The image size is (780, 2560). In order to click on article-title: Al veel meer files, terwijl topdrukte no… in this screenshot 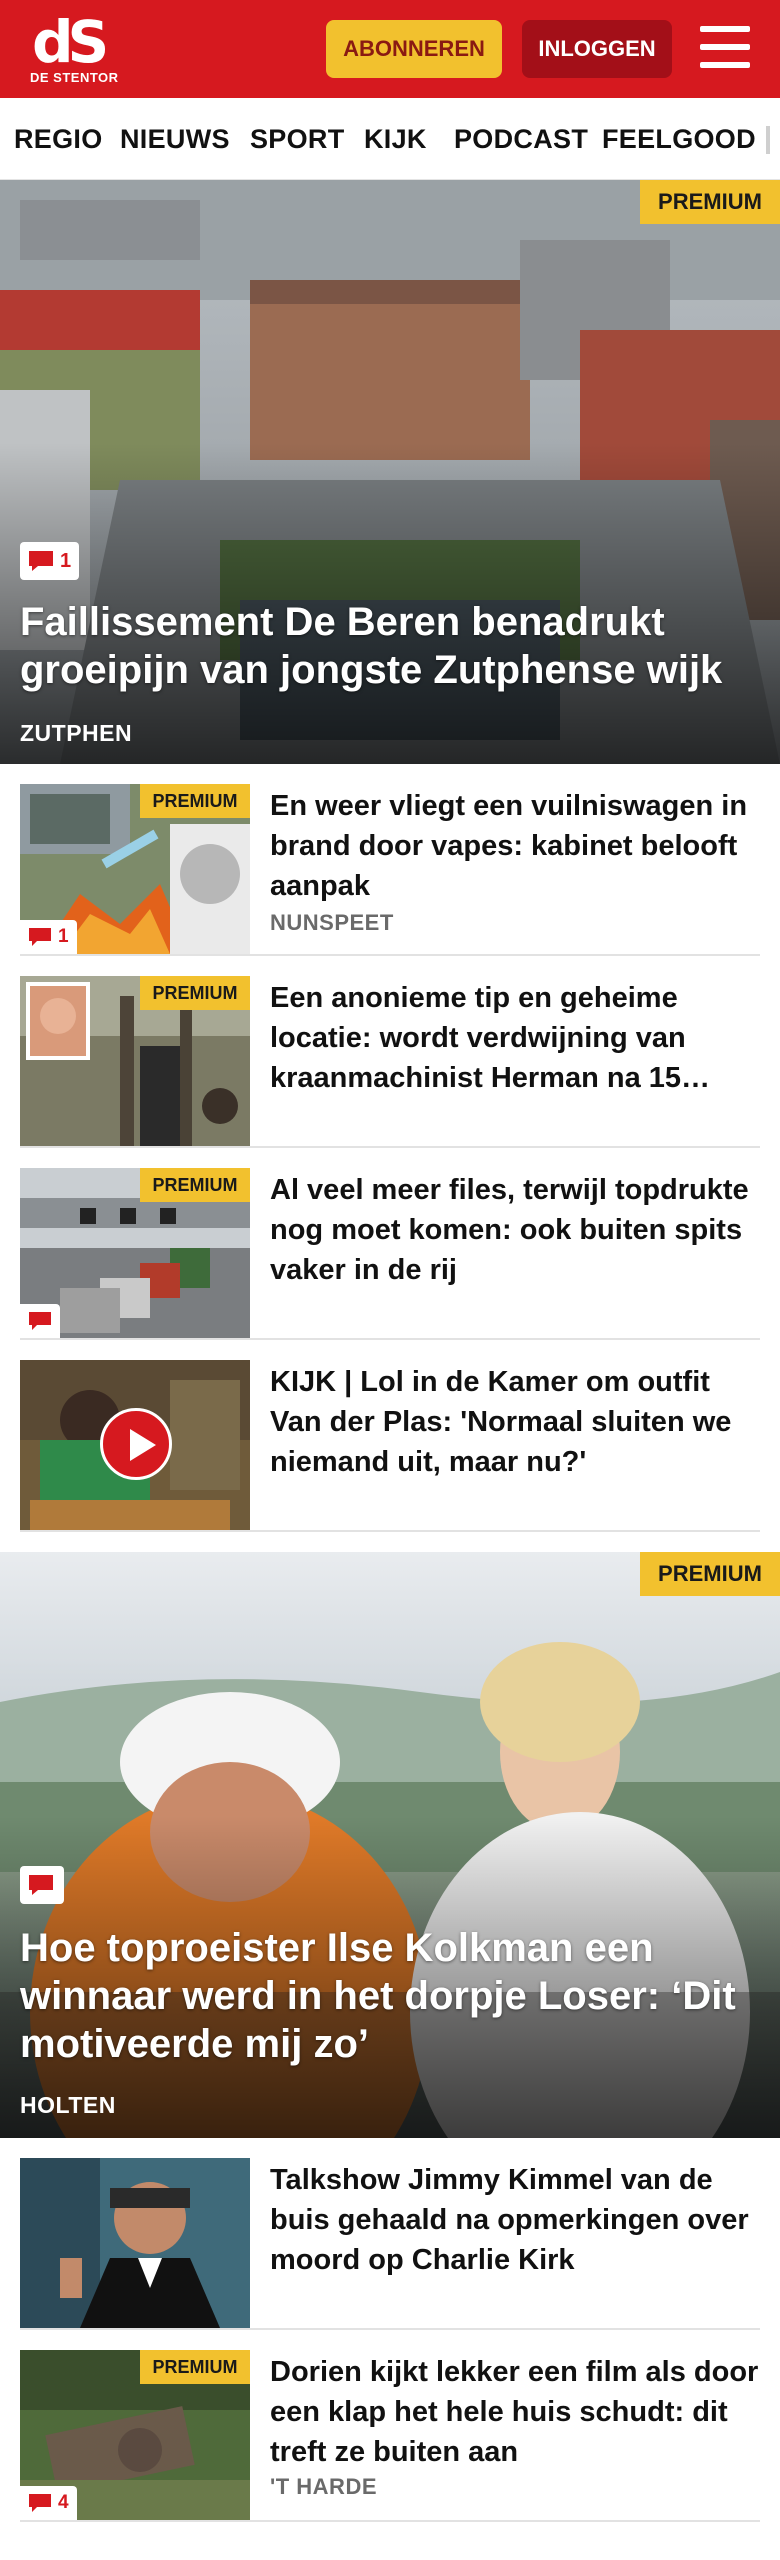, I will do `click(515, 1230)`.